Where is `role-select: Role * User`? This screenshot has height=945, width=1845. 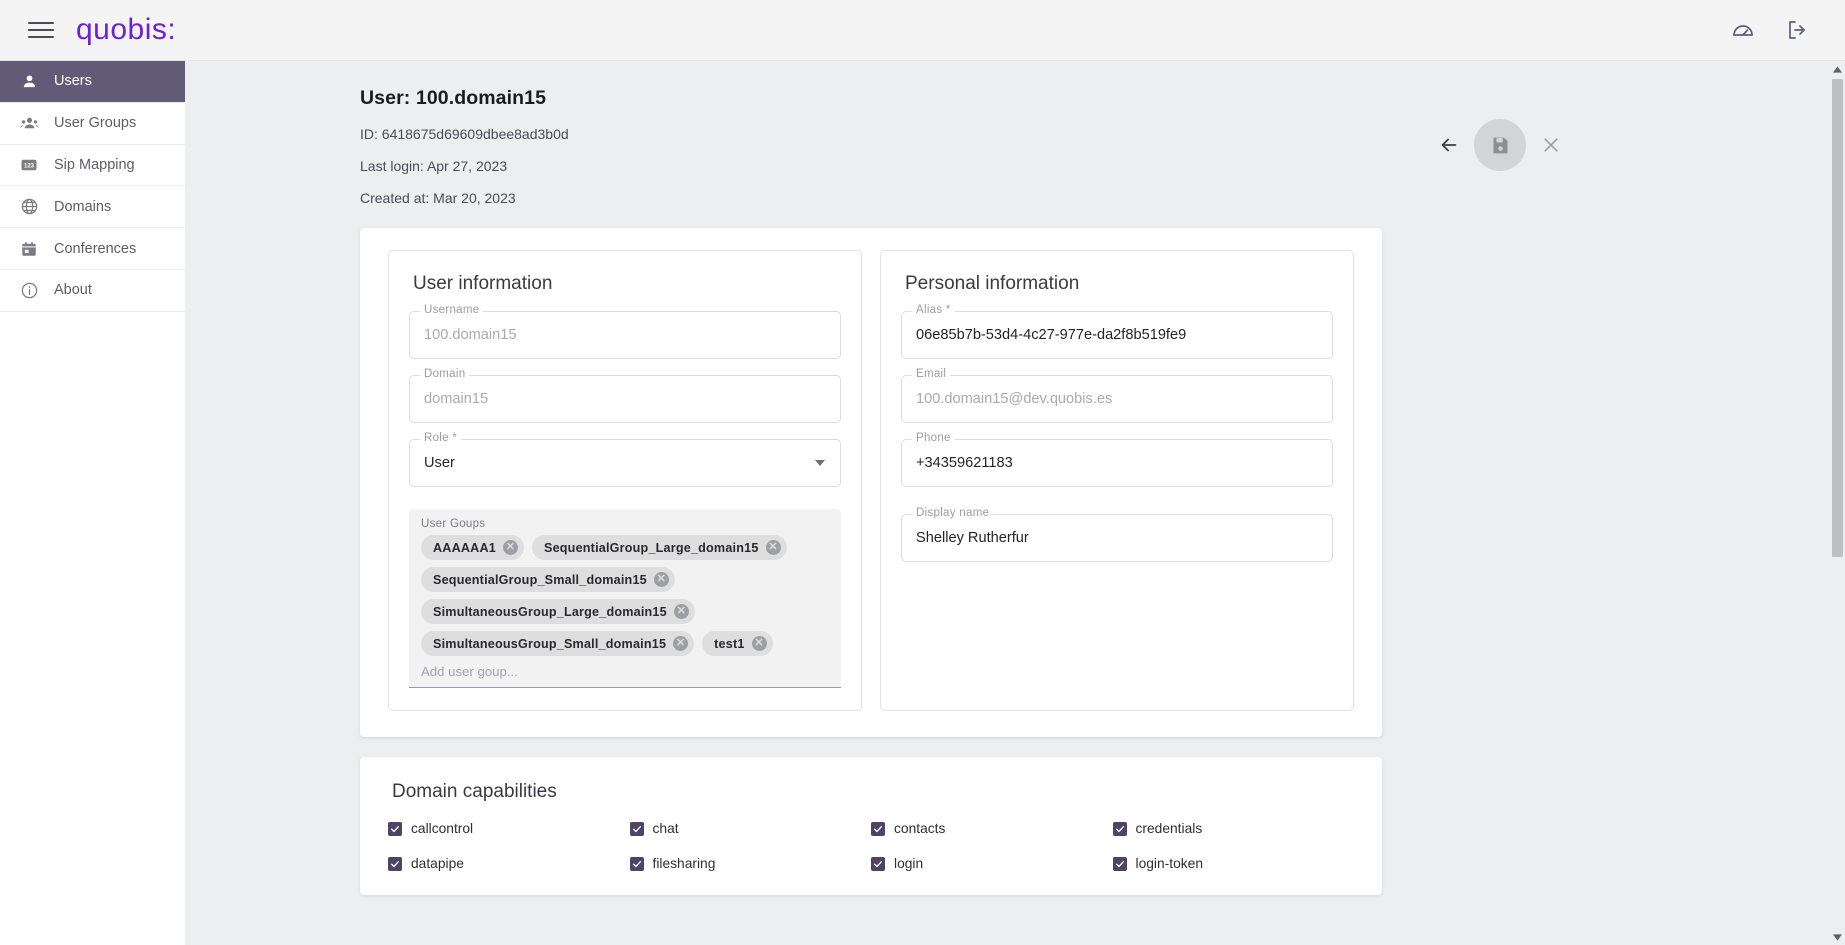 role-select: Role * User is located at coordinates (625, 459).